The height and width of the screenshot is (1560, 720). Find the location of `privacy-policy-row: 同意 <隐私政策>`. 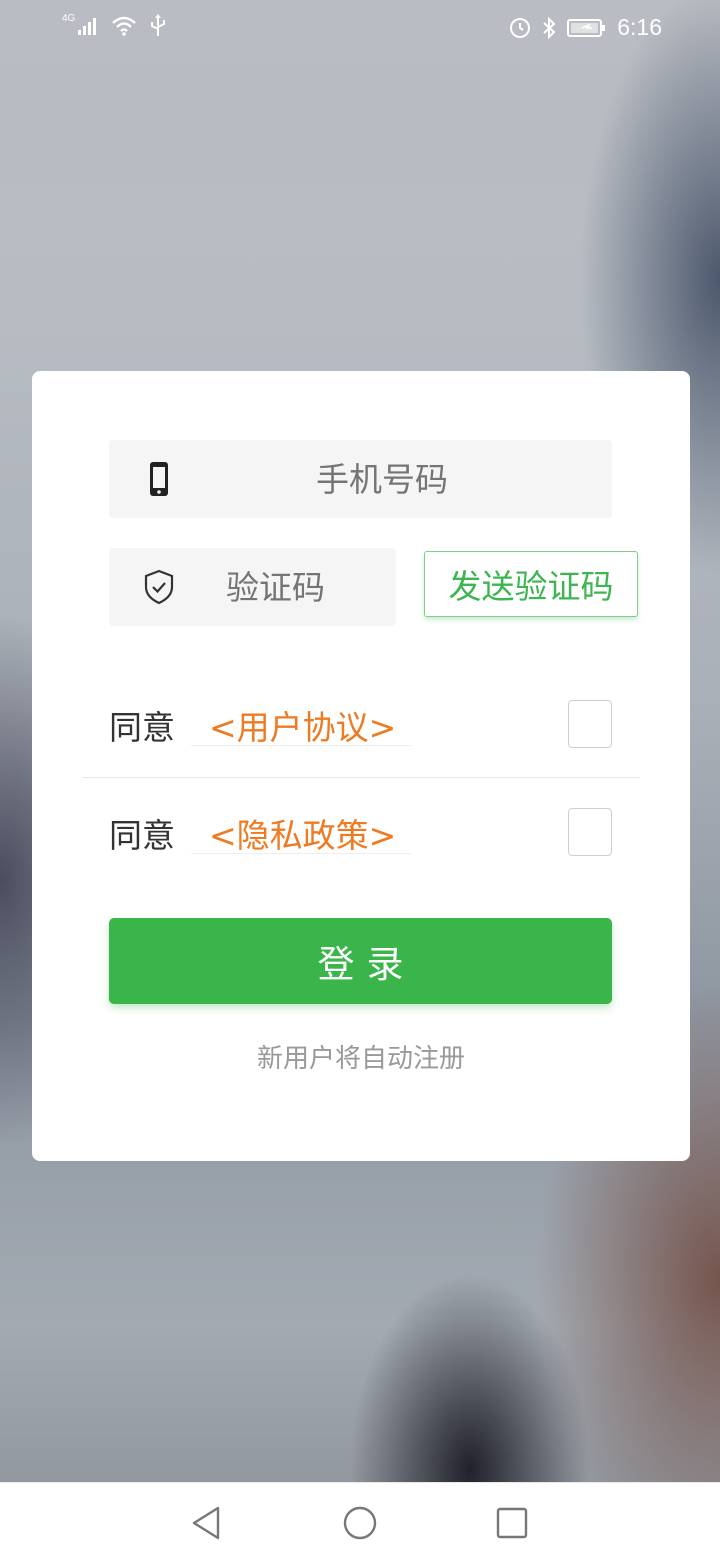

privacy-policy-row: 同意 <隐私政策> is located at coordinates (360, 833).